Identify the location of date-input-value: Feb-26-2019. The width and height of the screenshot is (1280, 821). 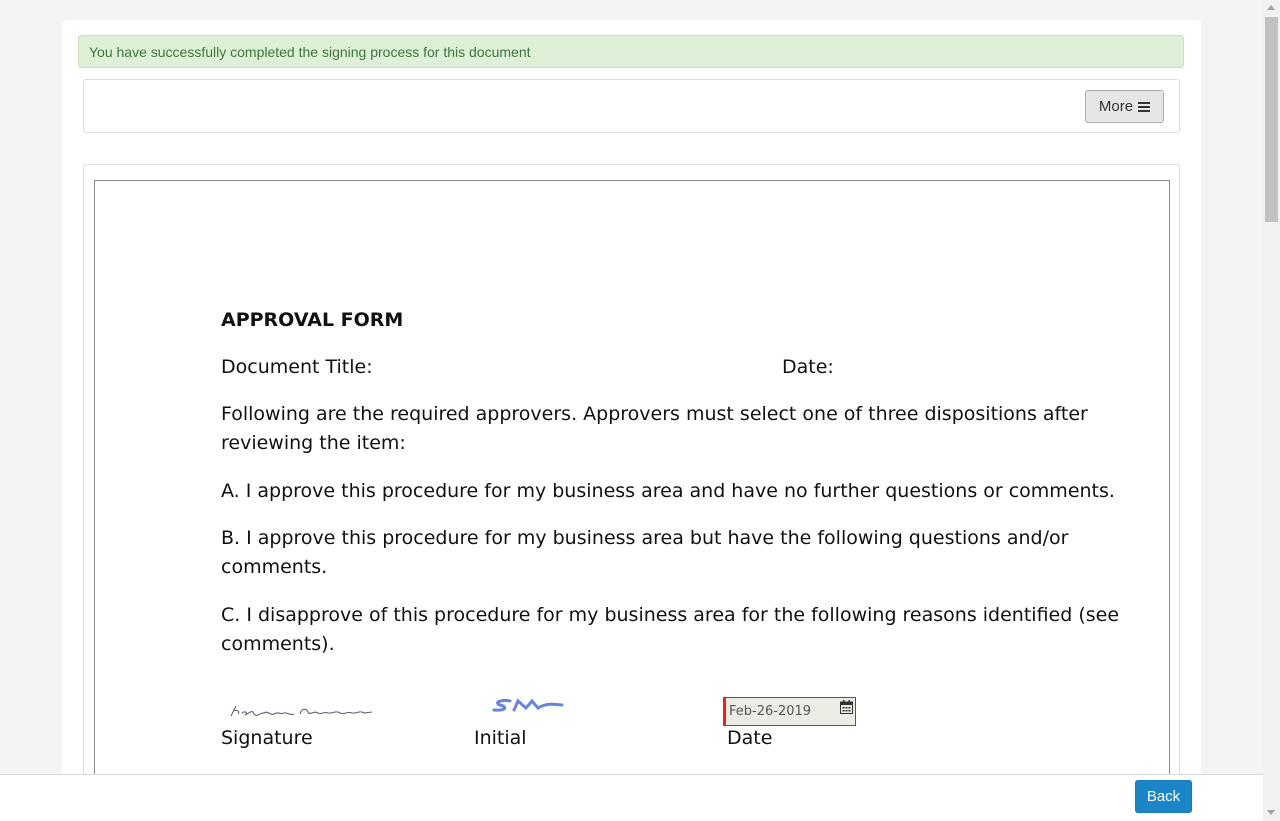
(770, 711).